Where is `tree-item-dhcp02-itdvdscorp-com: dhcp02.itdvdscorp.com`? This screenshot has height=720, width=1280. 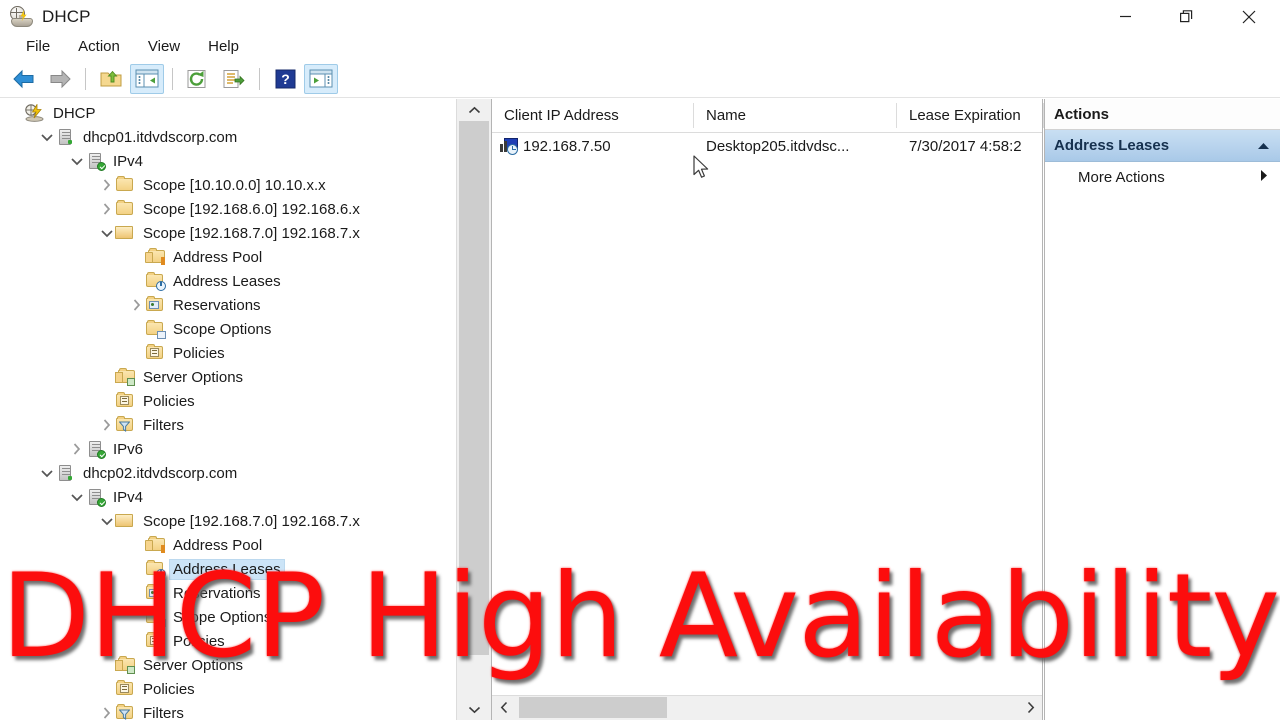 tree-item-dhcp02-itdvdscorp-com: dhcp02.itdvdscorp.com is located at coordinates (228, 473).